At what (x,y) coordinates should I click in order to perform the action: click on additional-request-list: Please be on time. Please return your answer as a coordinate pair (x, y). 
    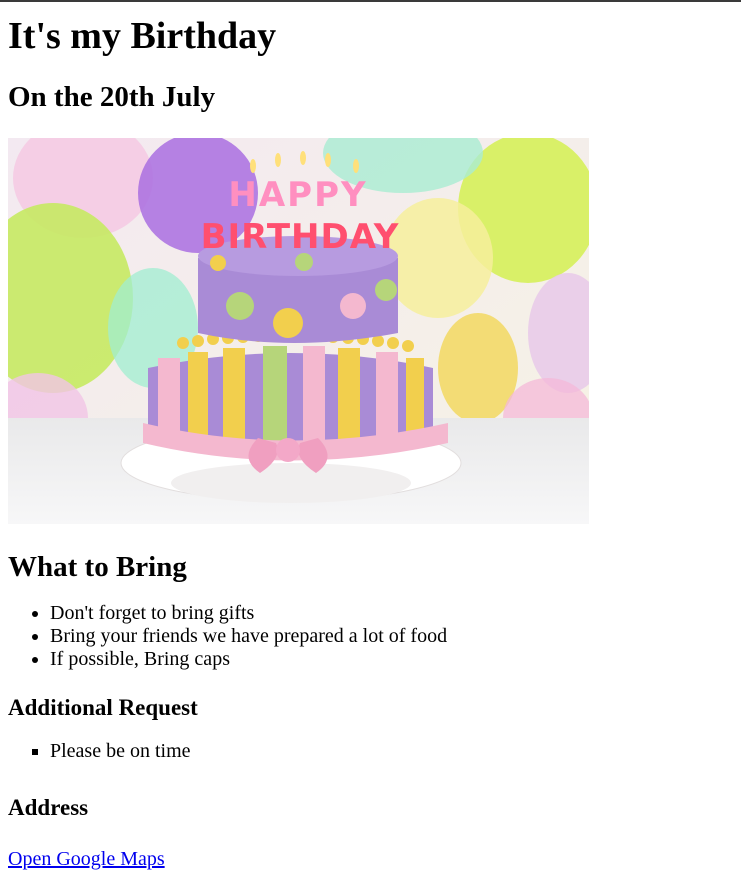
    Looking at the image, I should click on (370, 751).